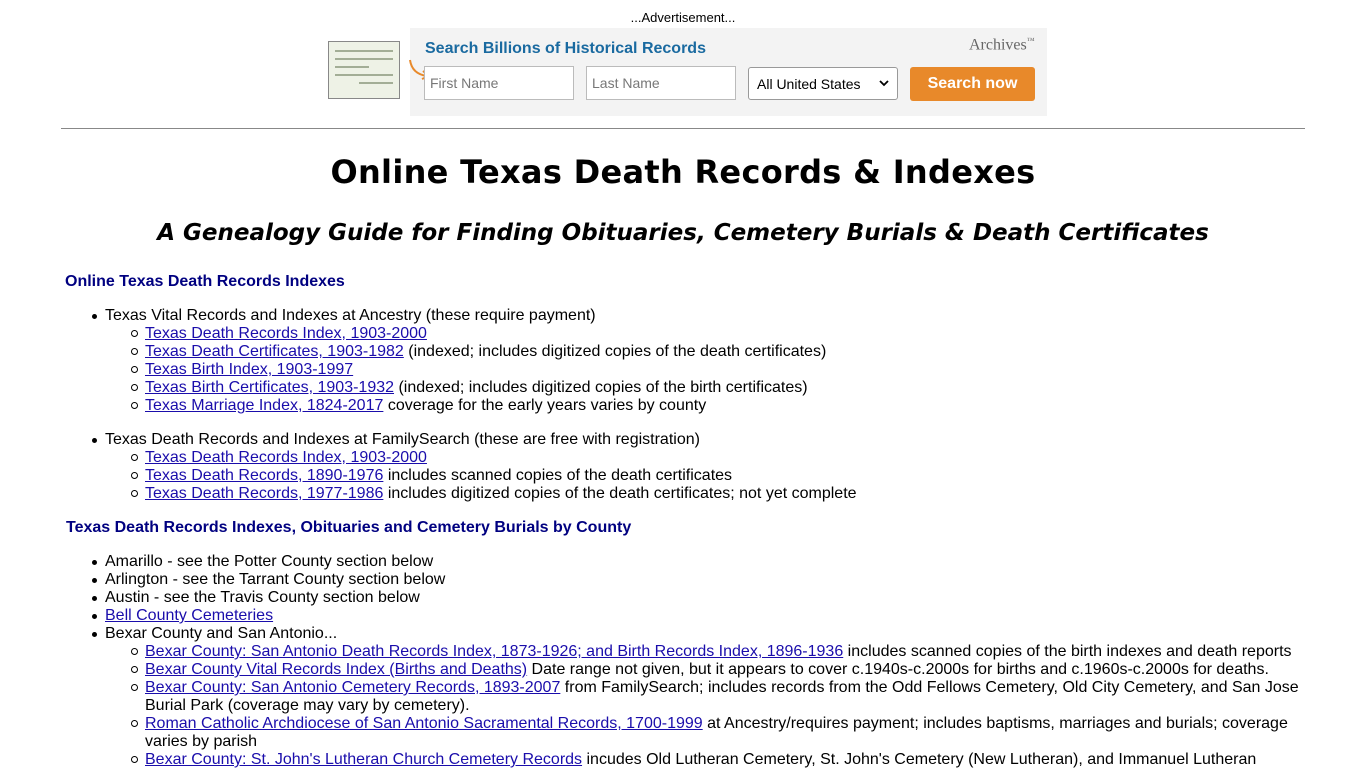 This screenshot has height=769, width=1366. Describe the element at coordinates (264, 405) in the screenshot. I see `link-ancestry-marriage-index: Texas Marriage Index, 1824-2017` at that location.